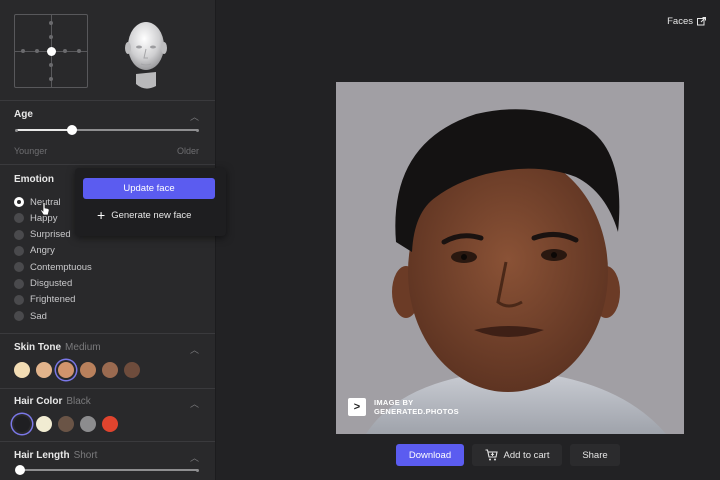  I want to click on hair-color-title: Hair Color Black, so click(52, 401).